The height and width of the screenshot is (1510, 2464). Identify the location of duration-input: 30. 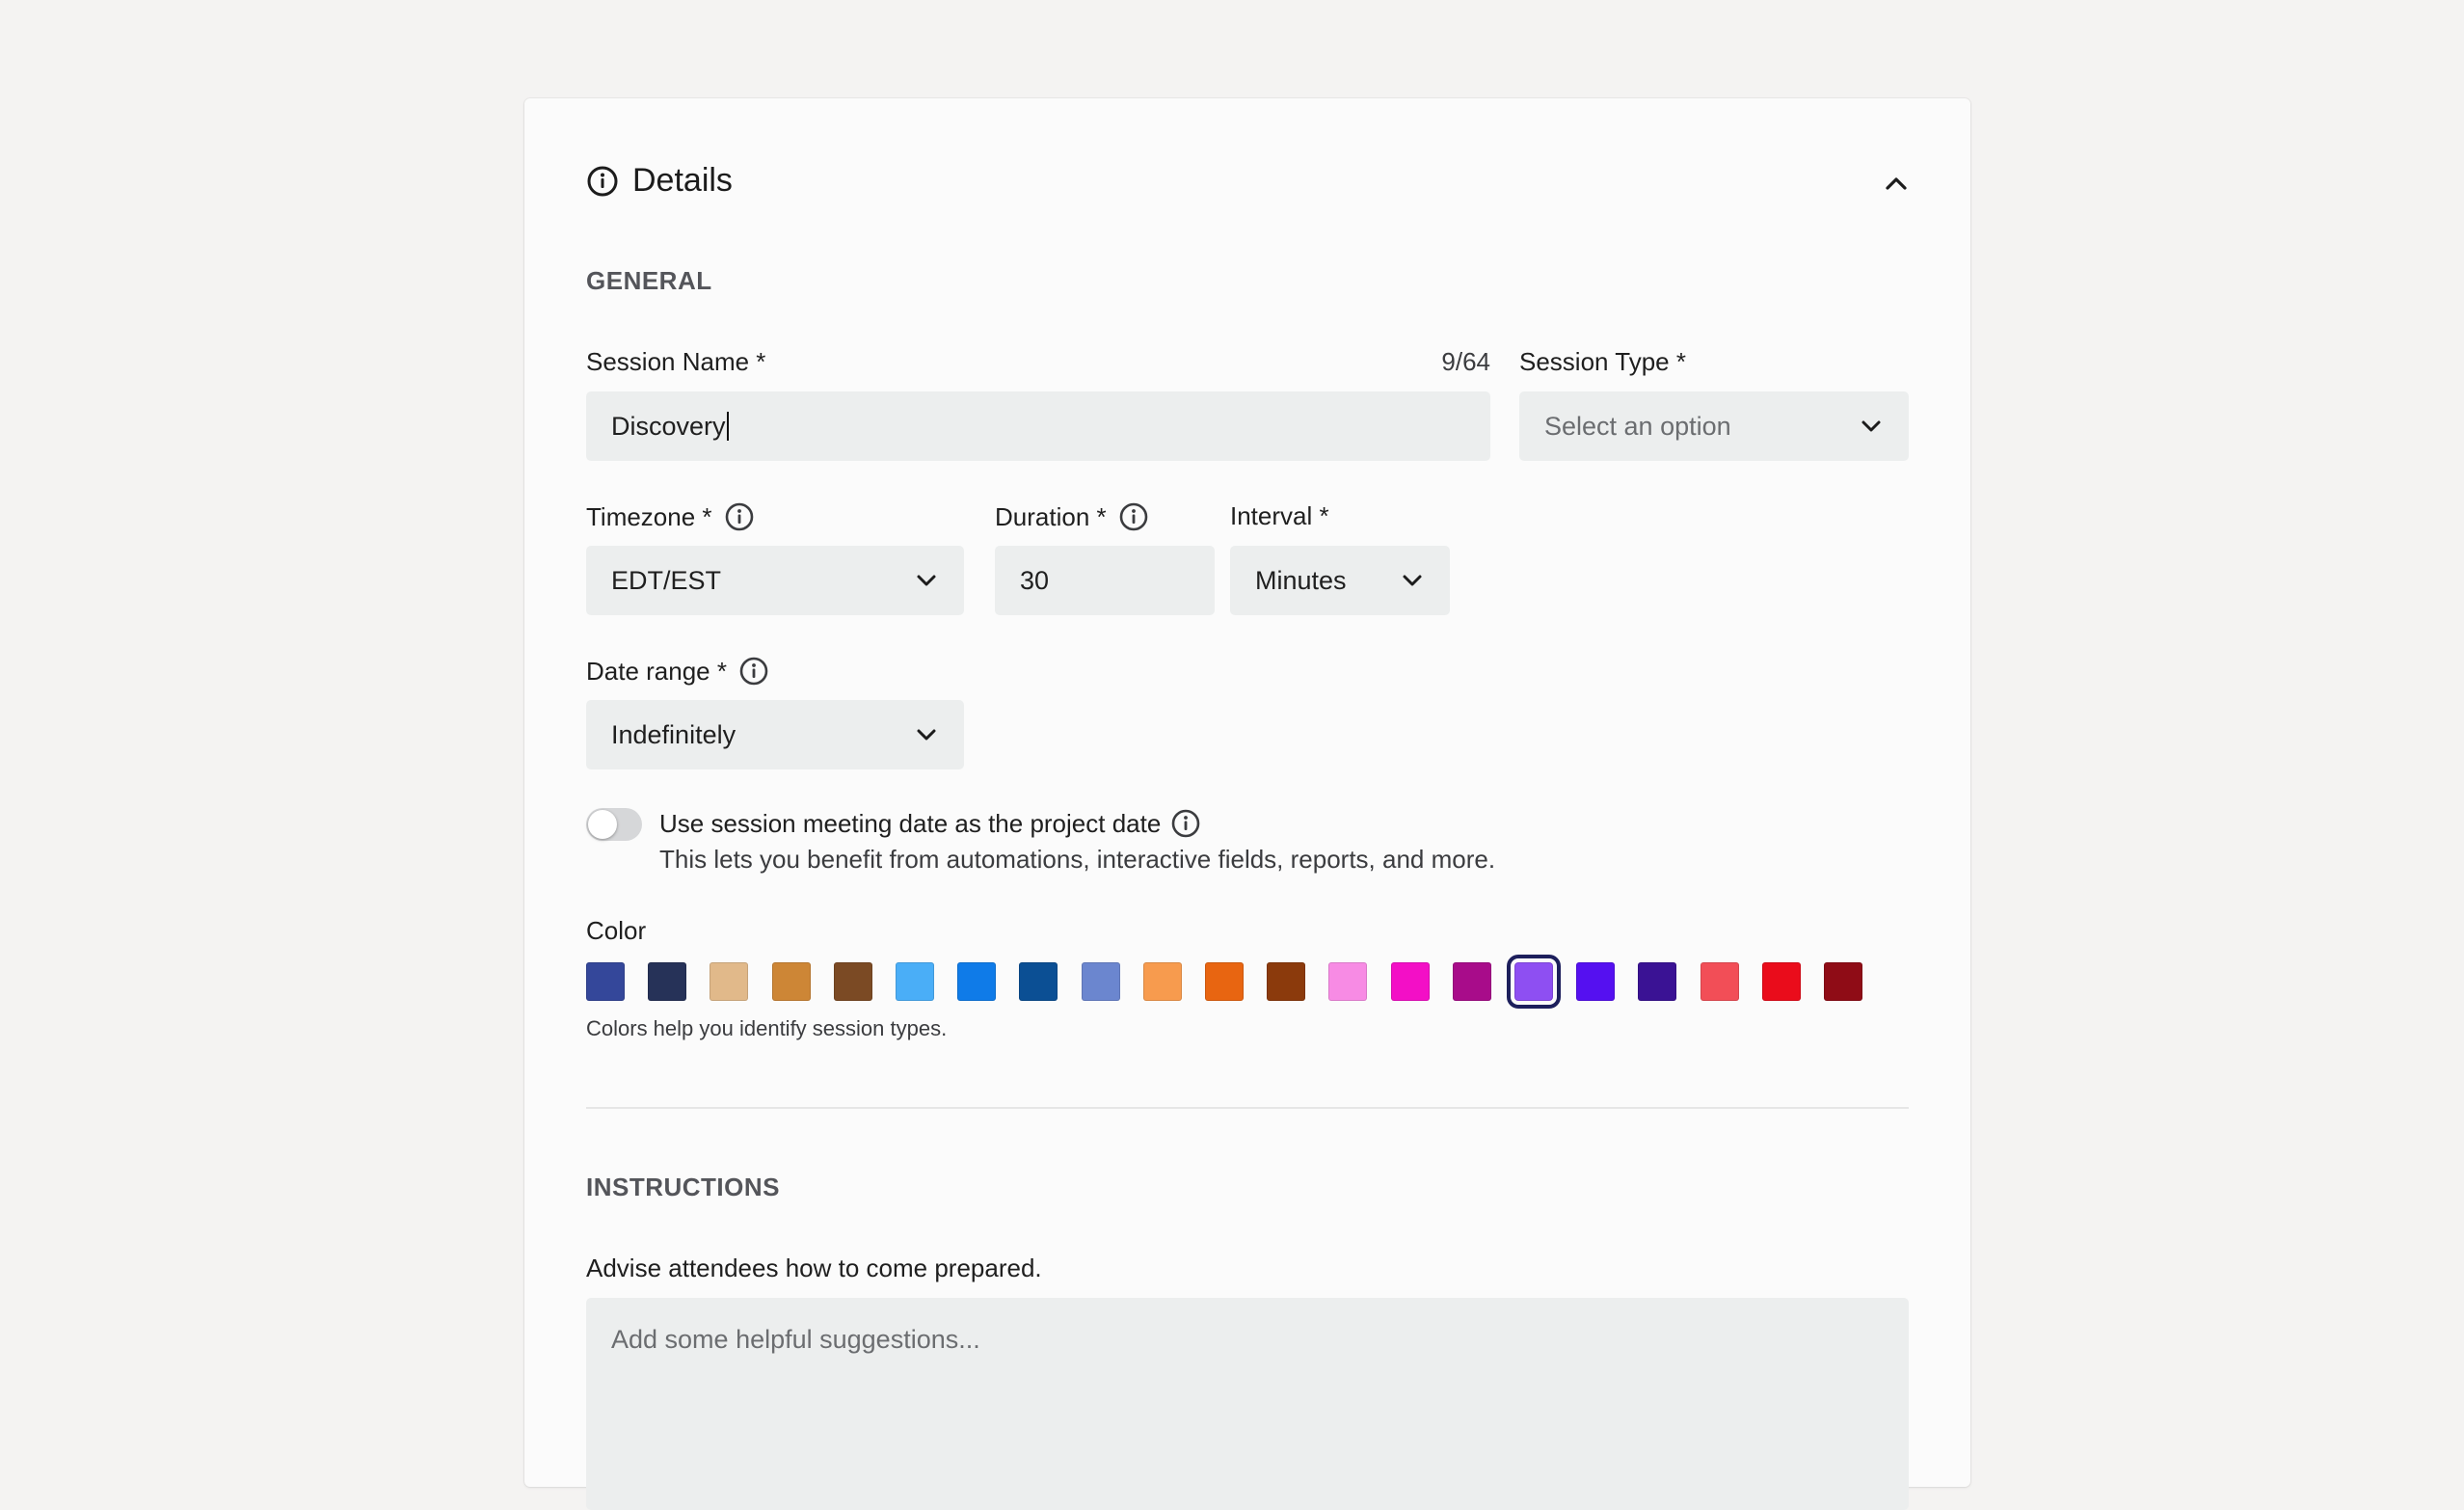
(1105, 581).